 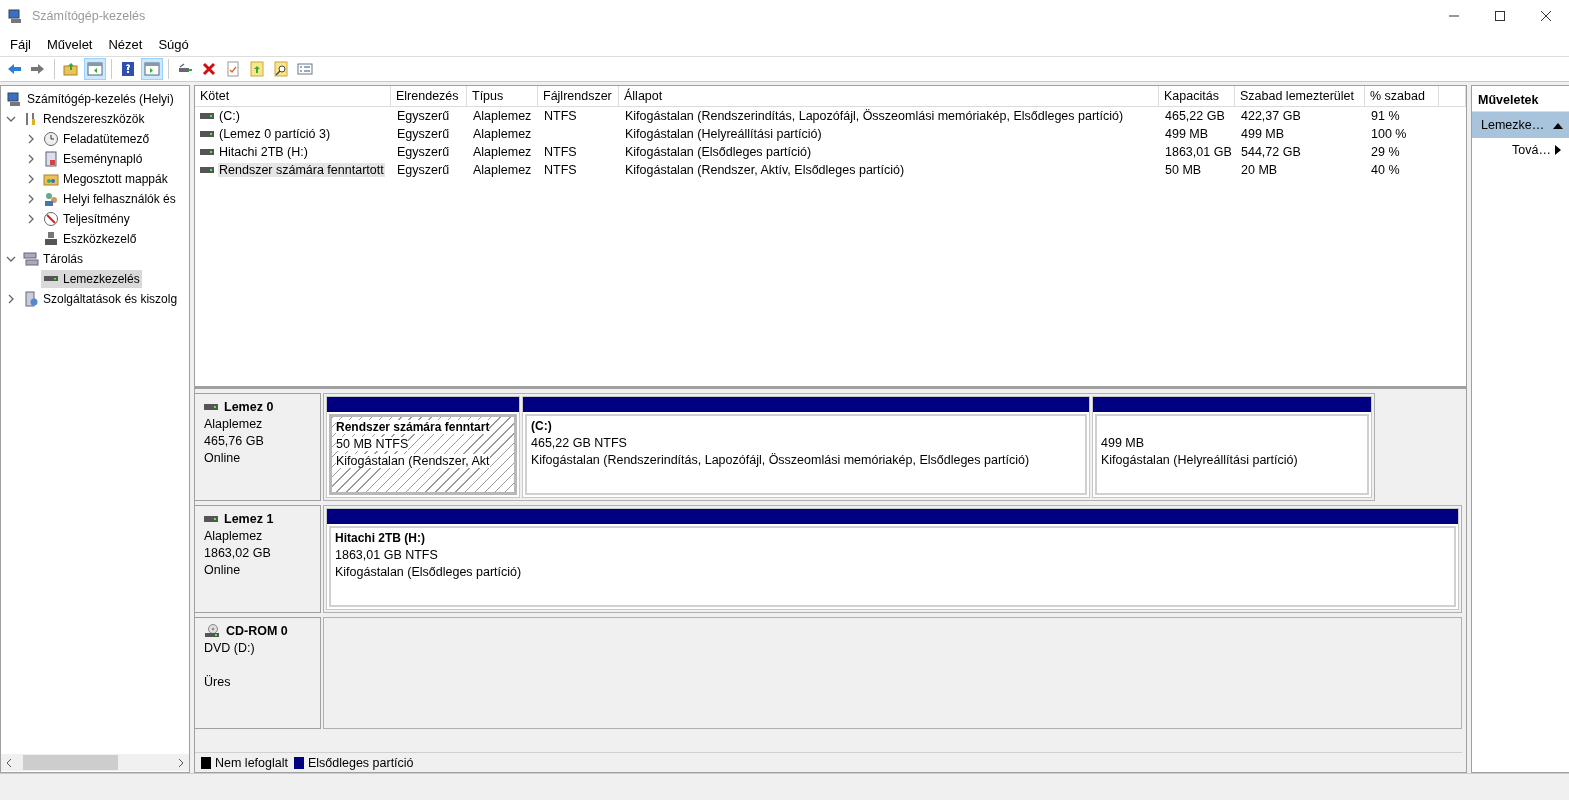 I want to click on table-cell: 1863,01 GB, so click(x=1198, y=152).